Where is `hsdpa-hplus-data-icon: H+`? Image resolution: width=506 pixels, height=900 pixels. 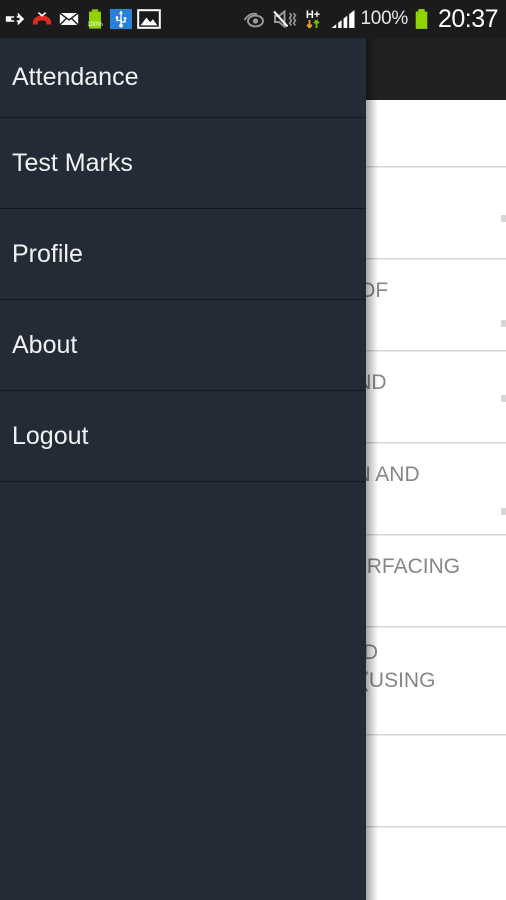 hsdpa-hplus-data-icon: H+ is located at coordinates (314, 19).